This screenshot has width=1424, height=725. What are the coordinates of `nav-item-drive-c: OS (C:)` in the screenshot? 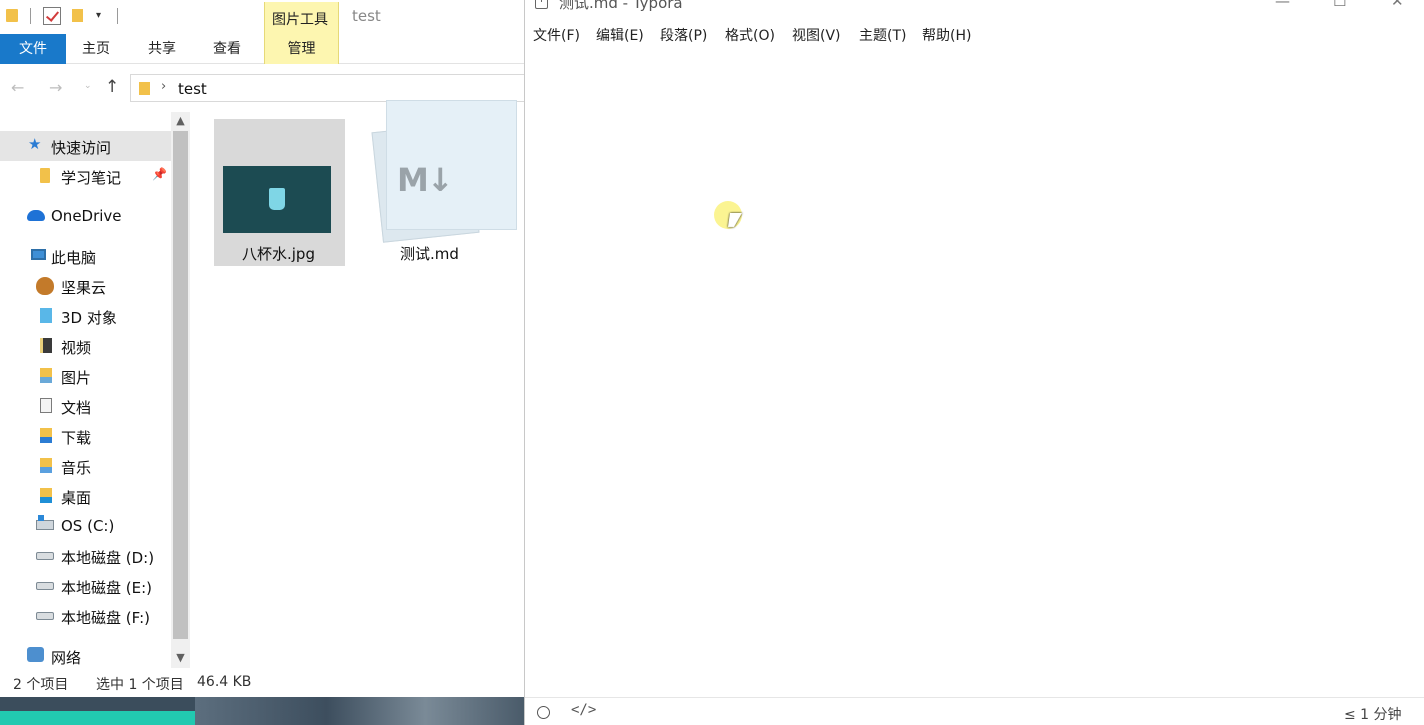 It's located at (85, 526).